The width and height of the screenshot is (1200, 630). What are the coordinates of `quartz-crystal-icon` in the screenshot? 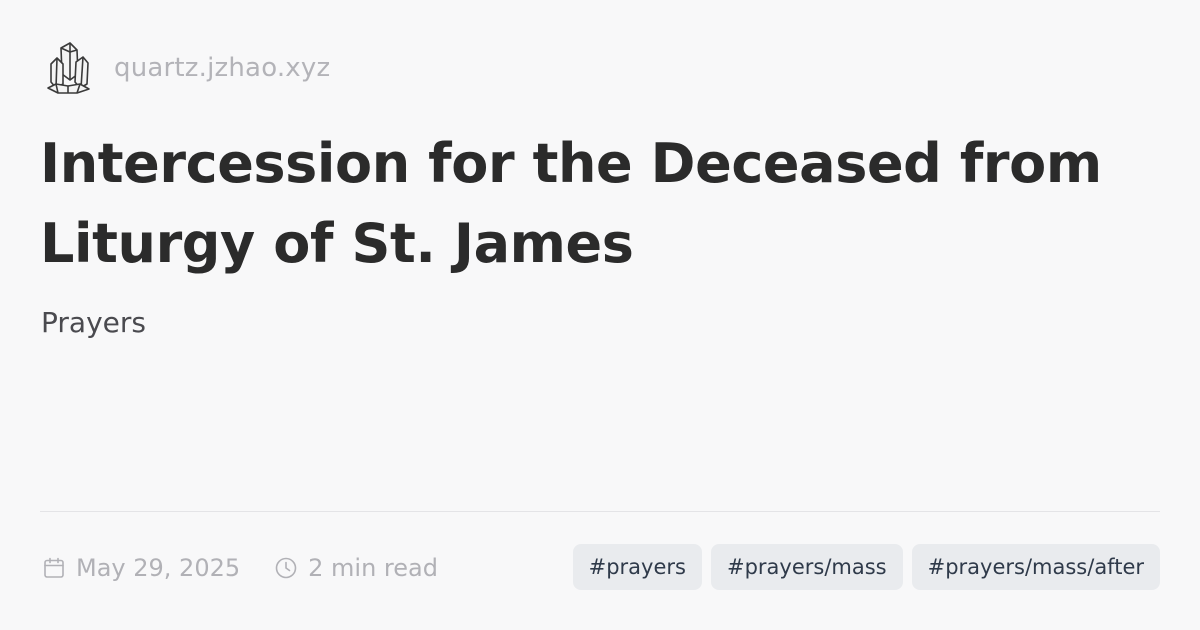 It's located at (68, 68).